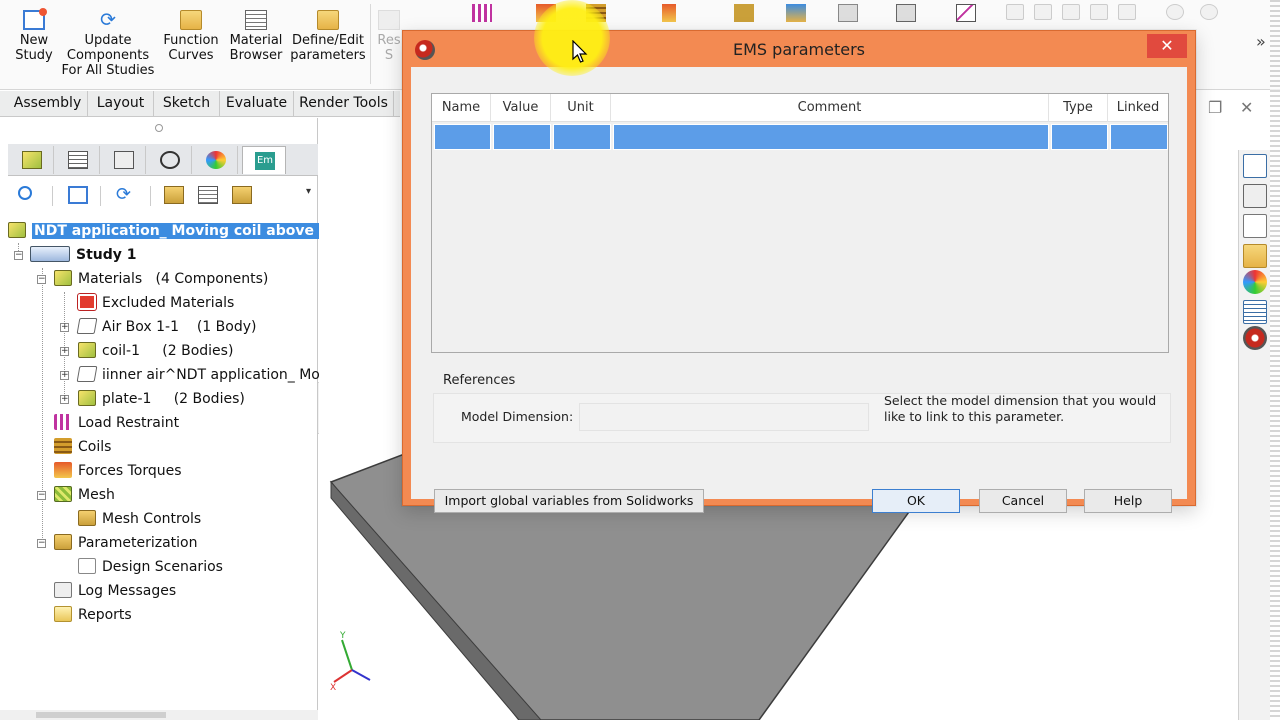  Describe the element at coordinates (185, 231) in the screenshot. I see `tree-root-node: NDT application_ Moving coil above cond` at that location.